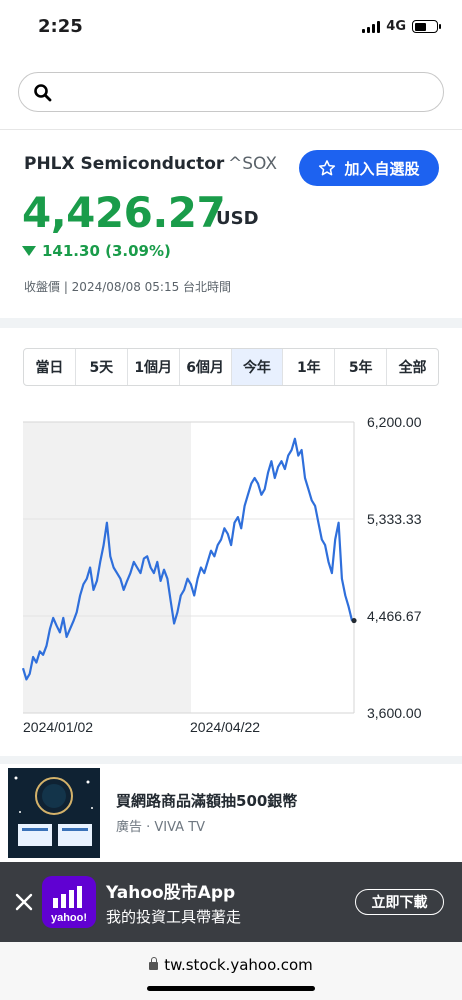 The width and height of the screenshot is (462, 1000). I want to click on battery-icon, so click(426, 26).